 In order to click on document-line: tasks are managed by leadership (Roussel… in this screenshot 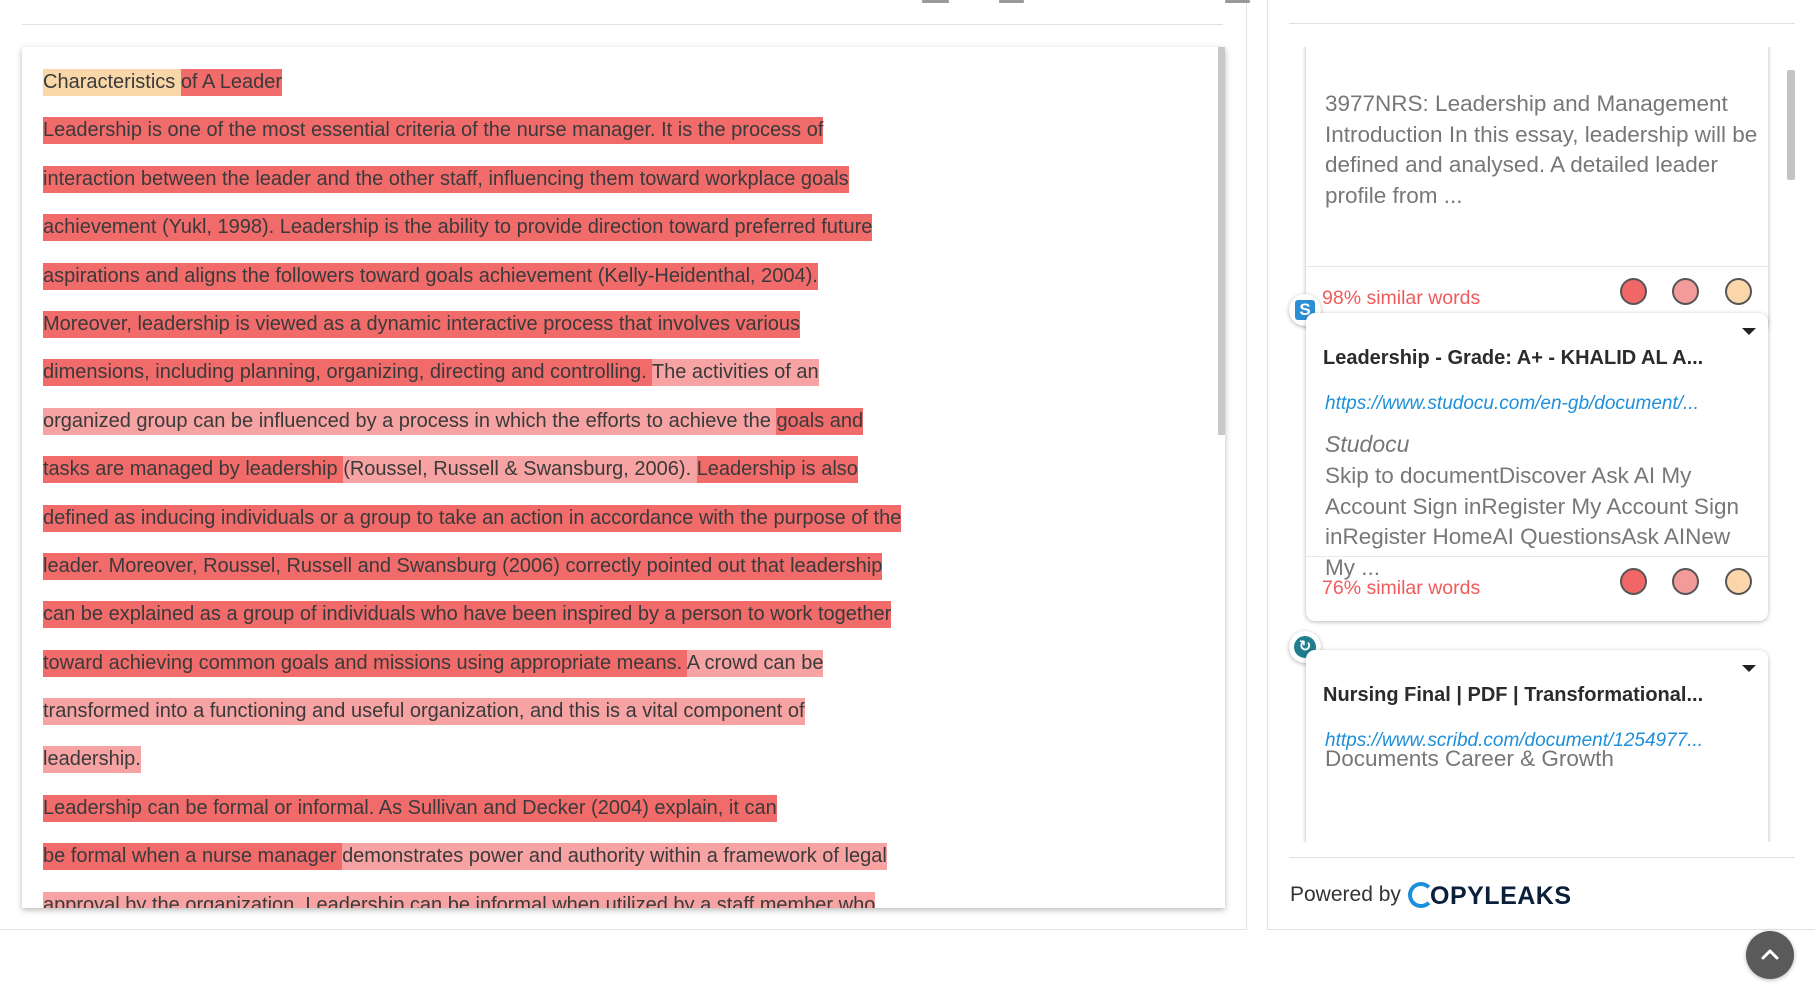, I will do `click(472, 478)`.